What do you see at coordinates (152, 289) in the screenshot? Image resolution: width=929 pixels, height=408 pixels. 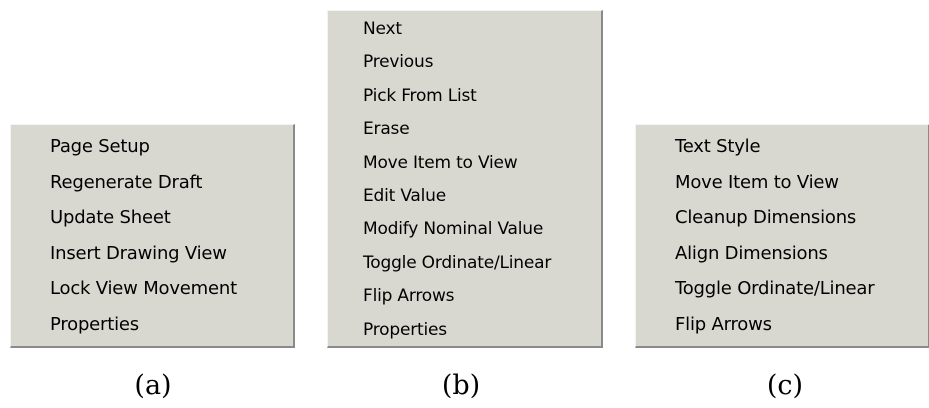 I see `menu-item-lock-view-movement: Lock View Movement` at bounding box center [152, 289].